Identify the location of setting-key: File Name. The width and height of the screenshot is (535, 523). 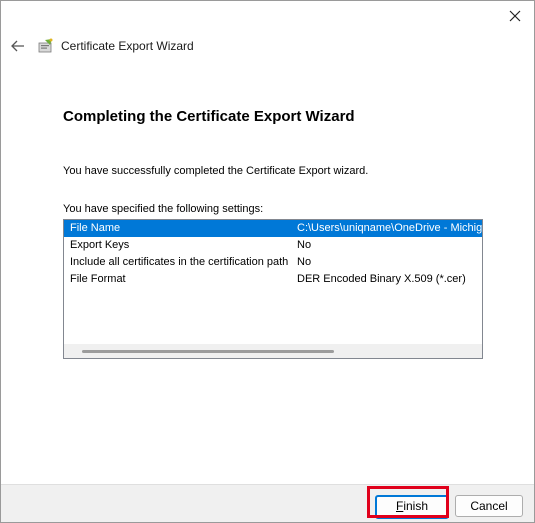
(95, 228).